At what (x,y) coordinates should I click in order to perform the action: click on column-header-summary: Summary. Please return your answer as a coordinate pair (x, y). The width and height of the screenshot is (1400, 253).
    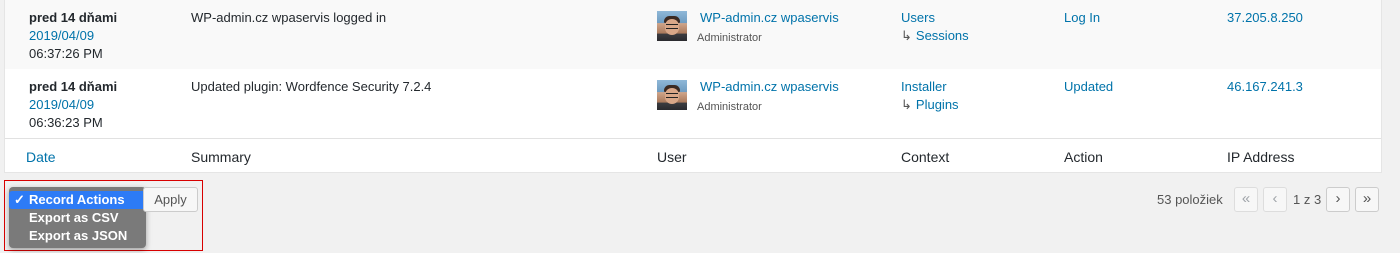
    Looking at the image, I should click on (221, 157).